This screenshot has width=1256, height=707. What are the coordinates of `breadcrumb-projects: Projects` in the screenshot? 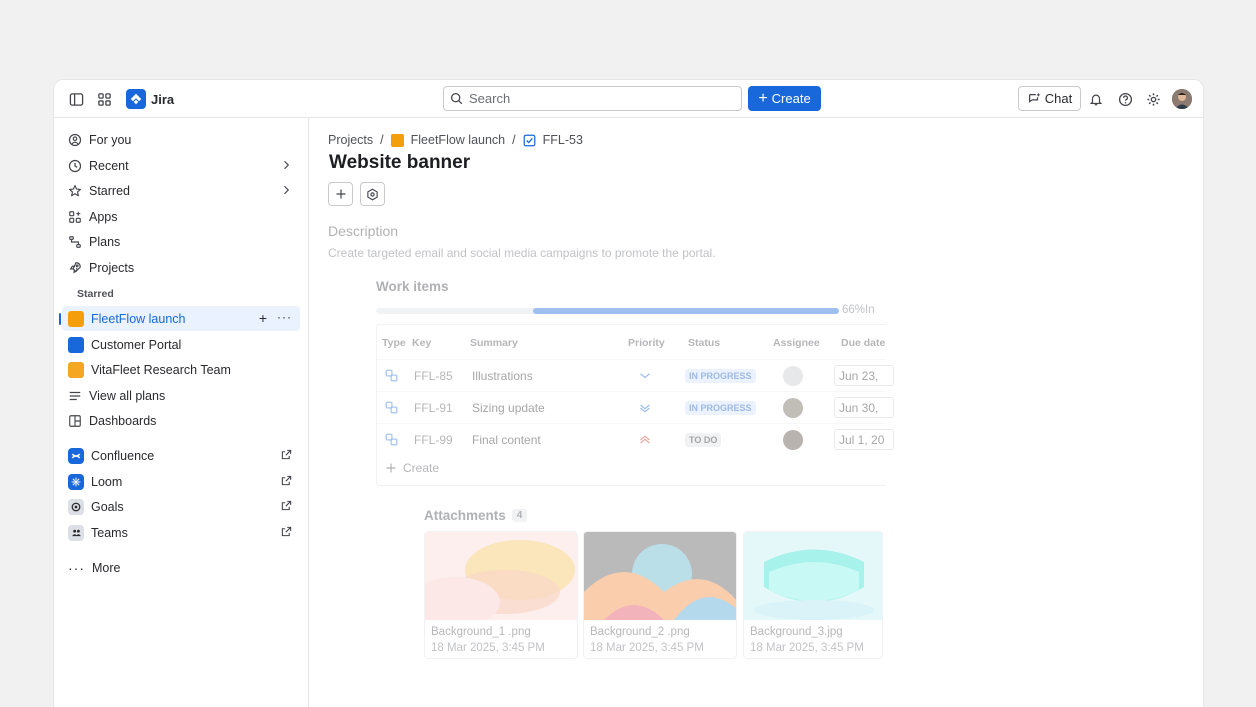 It's located at (350, 140).